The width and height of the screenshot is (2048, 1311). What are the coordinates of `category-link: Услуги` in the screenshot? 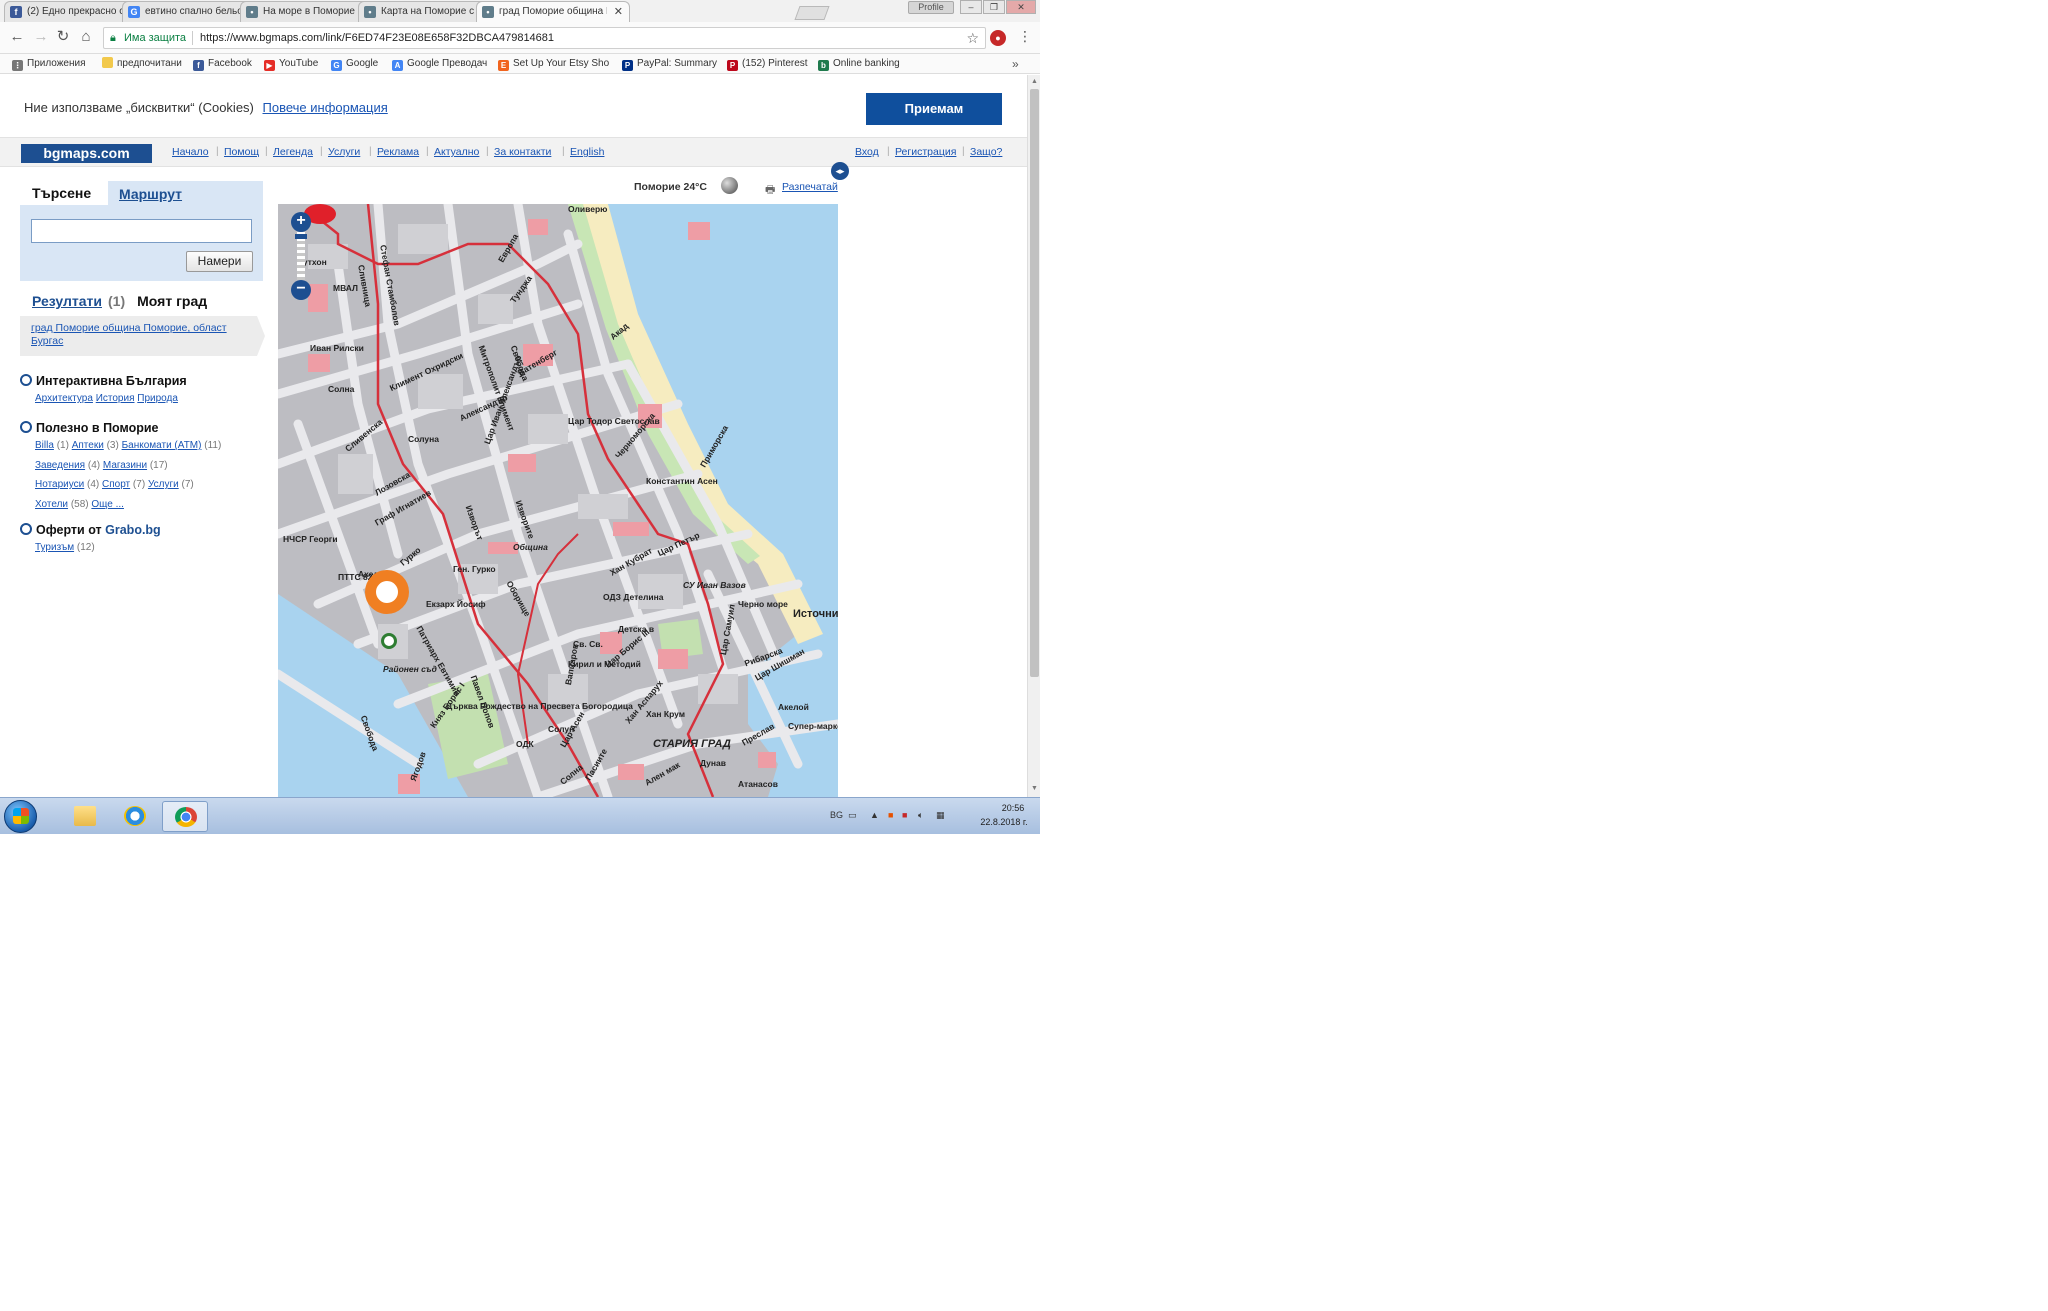 It's located at (163, 484).